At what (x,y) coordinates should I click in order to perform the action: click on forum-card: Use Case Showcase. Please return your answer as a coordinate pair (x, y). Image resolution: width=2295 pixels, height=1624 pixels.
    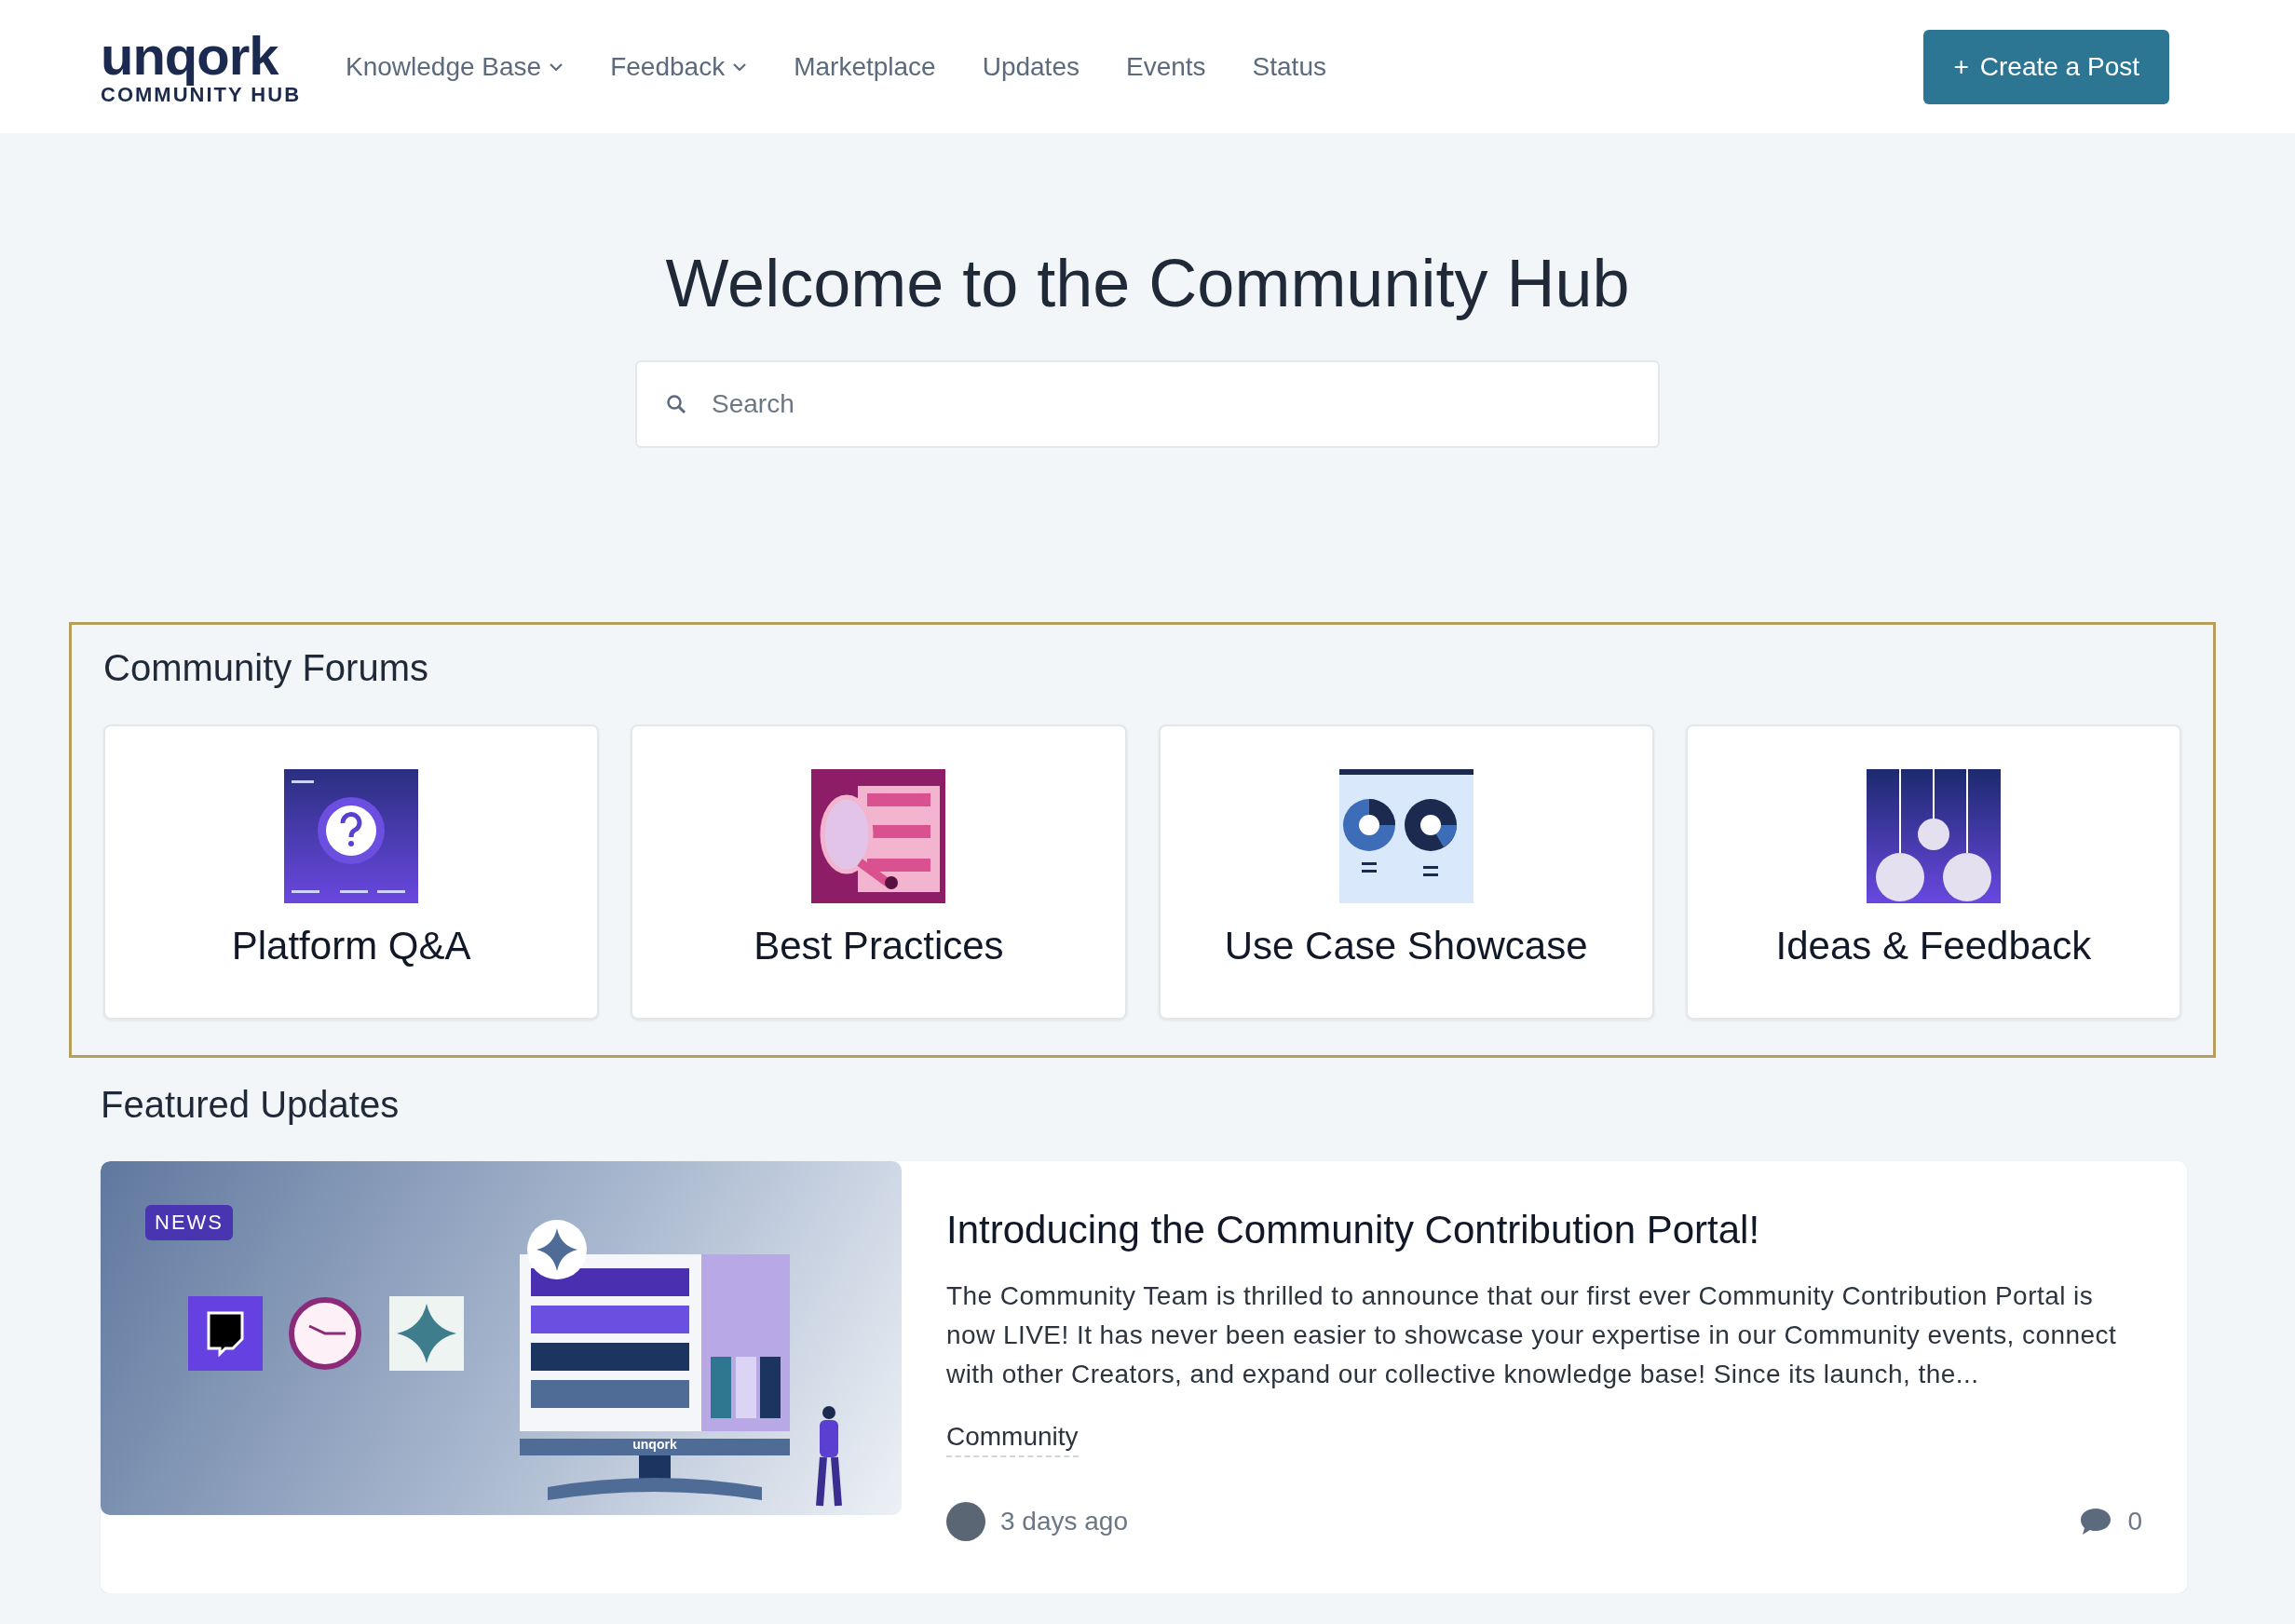
    Looking at the image, I should click on (1406, 872).